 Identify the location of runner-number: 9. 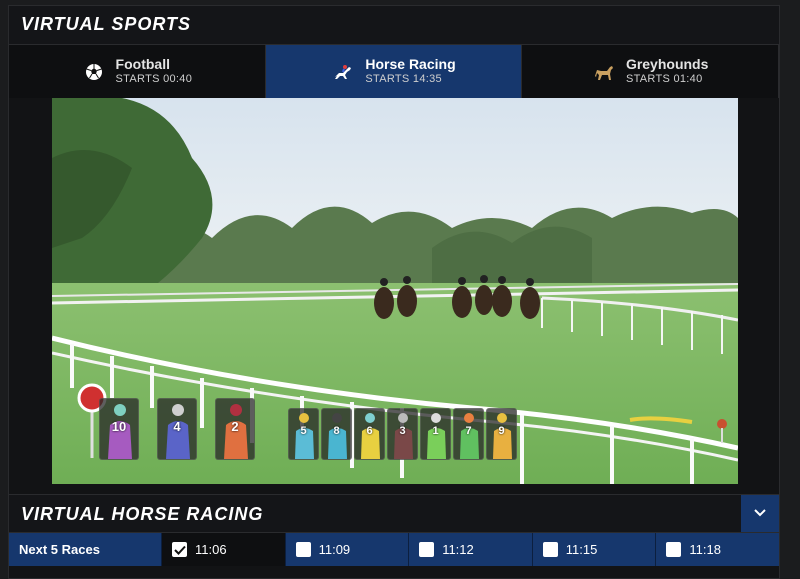
(501, 431).